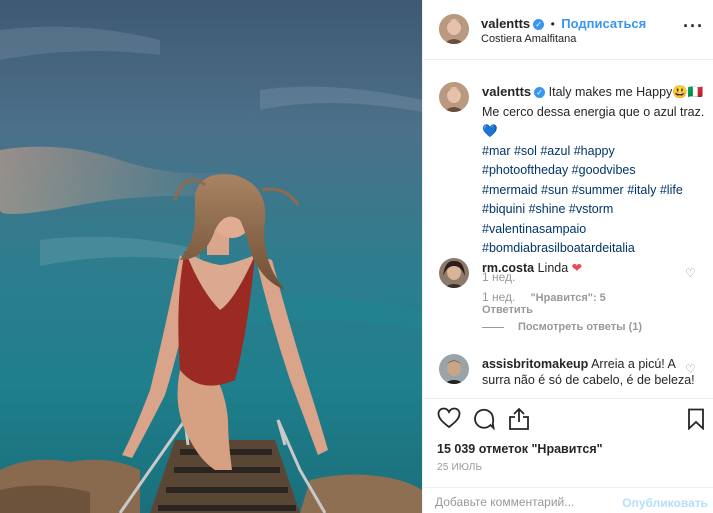  Describe the element at coordinates (595, 230) in the screenshot. I see `hashtag-line: #valentinasampaio` at that location.